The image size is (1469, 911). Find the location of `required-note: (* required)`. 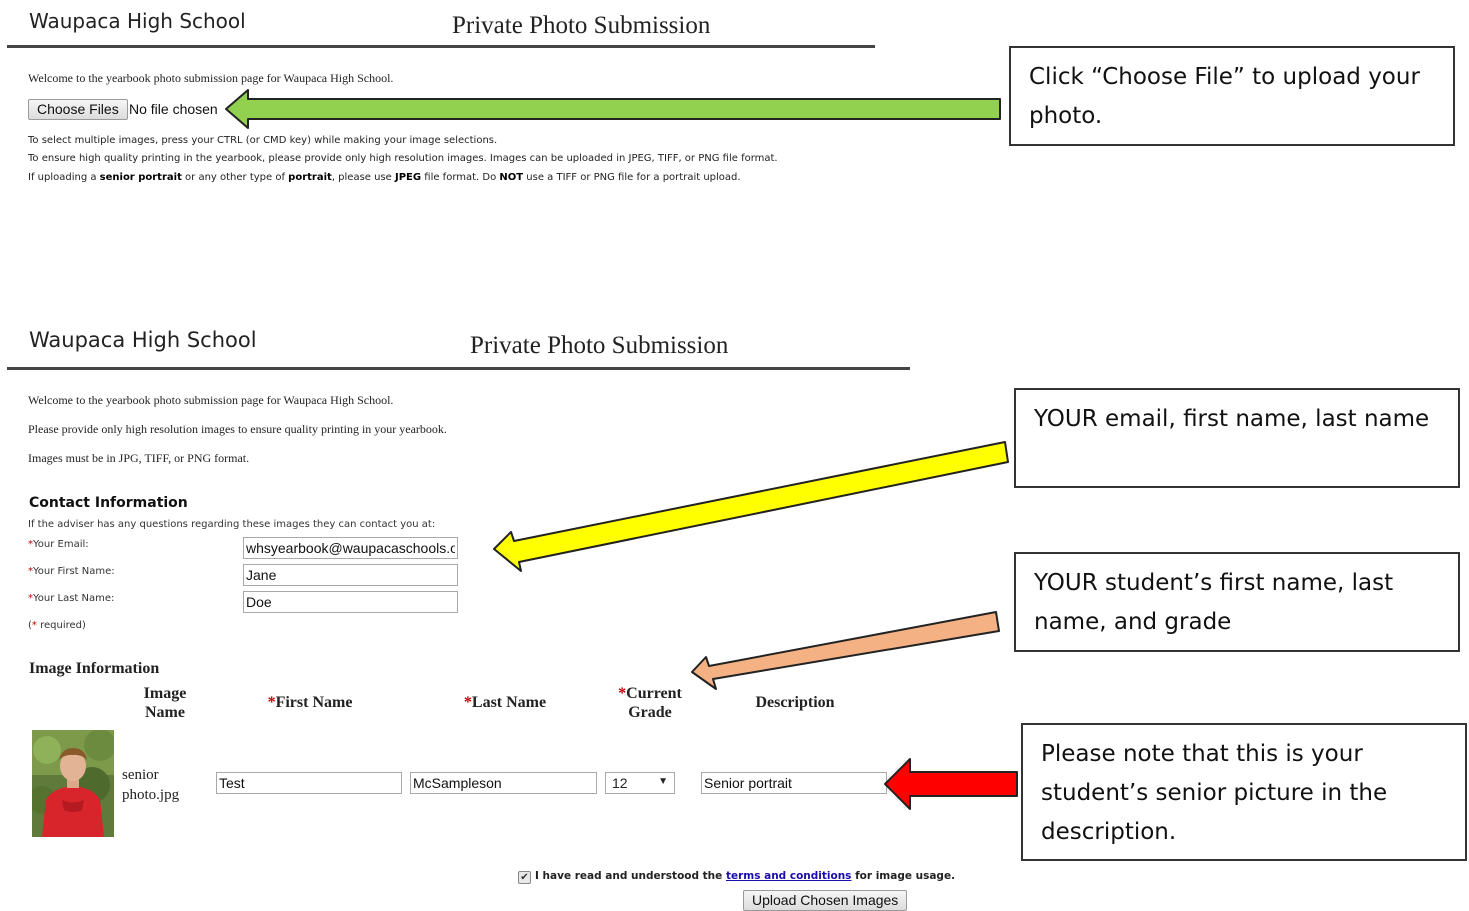

required-note: (* required) is located at coordinates (57, 625).